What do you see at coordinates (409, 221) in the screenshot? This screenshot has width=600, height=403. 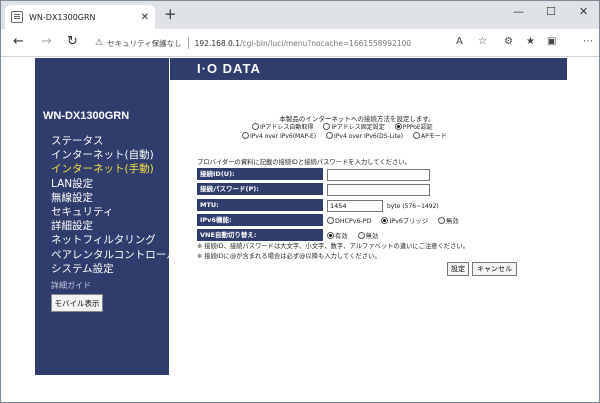 I see `option-ipv6-bridge-label: IPv6ブリッジ` at bounding box center [409, 221].